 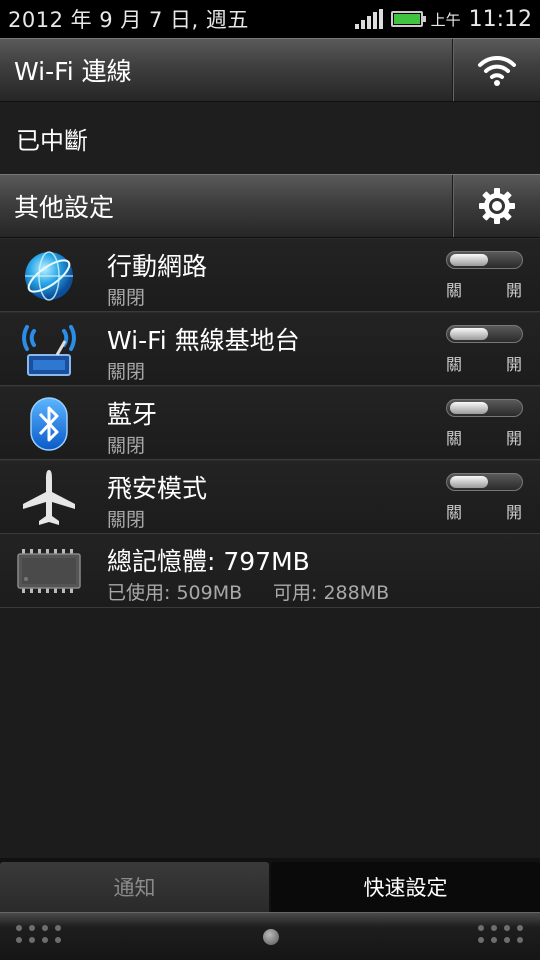 I want to click on memory-row: 總記憶體: 797MB 已使用: 509MB 可用: 288MB, so click(x=270, y=571).